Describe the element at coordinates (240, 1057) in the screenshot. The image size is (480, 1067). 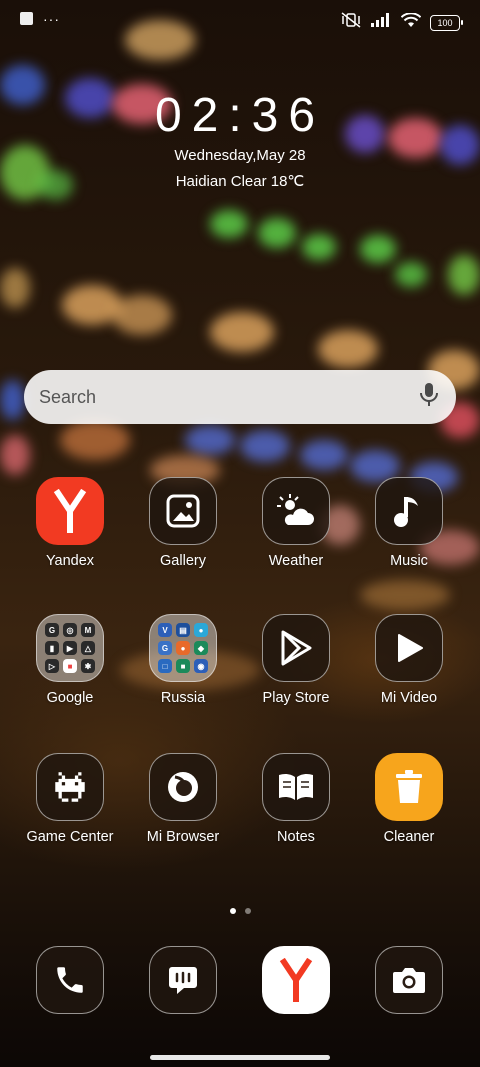
I see `home-gesture-bar` at that location.